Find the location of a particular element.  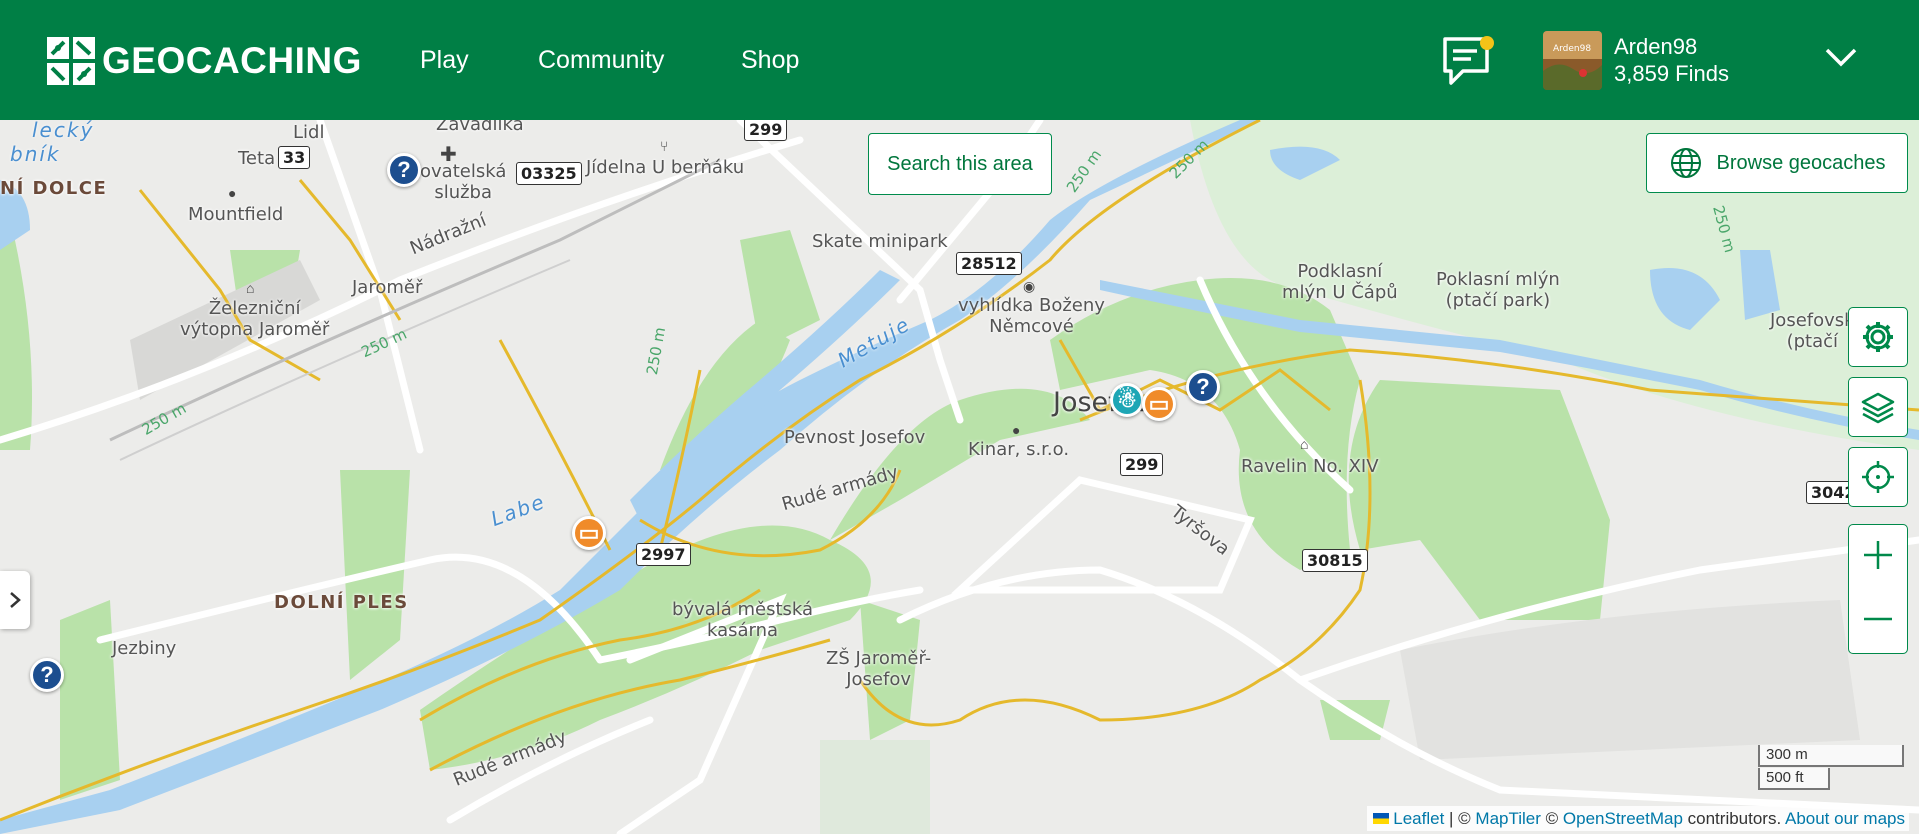

chevron-right-icon is located at coordinates (15, 600).